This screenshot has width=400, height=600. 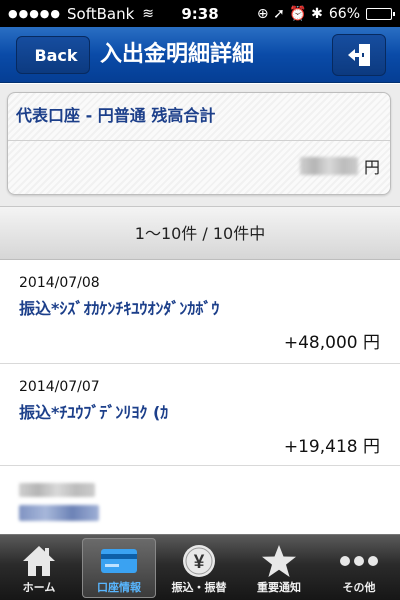 I want to click on divider, so click(x=199, y=140).